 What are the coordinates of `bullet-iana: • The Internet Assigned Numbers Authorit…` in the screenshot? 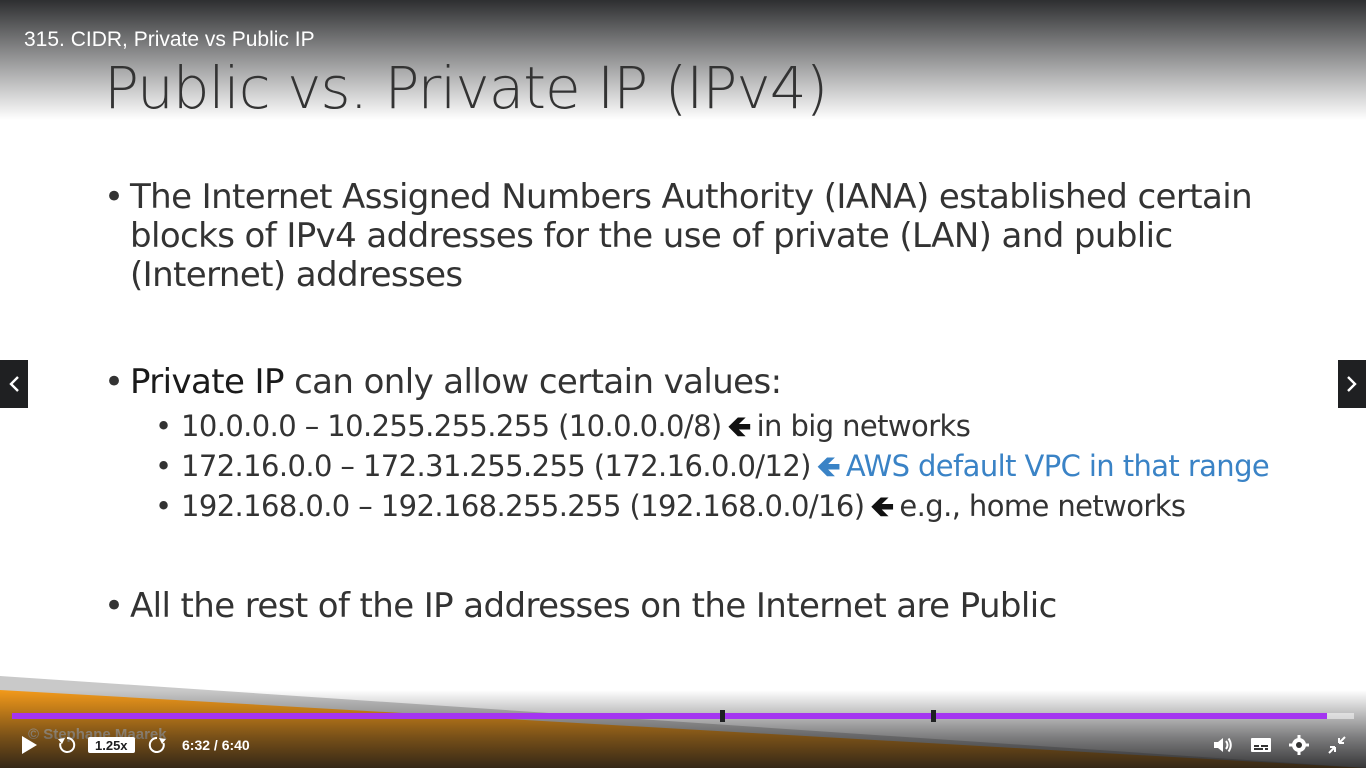 It's located at (684, 236).